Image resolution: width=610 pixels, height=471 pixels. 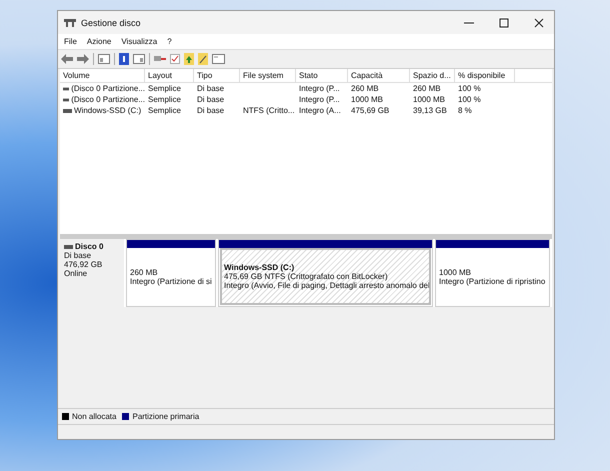 What do you see at coordinates (99, 41) in the screenshot?
I see `menu-item: Azione` at bounding box center [99, 41].